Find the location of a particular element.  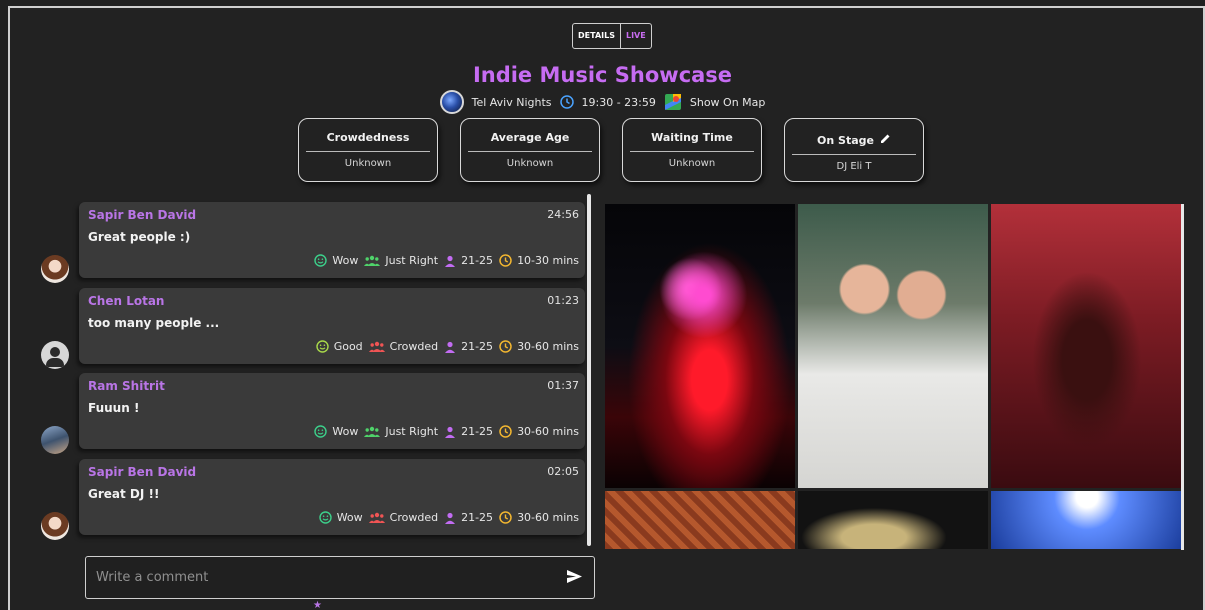

wait-tag: 10-30 mins is located at coordinates (539, 260).